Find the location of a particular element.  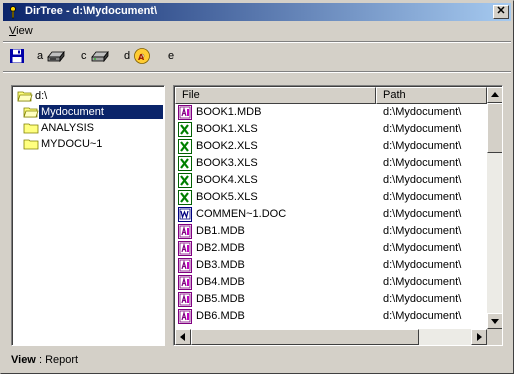

arrow-up-icon is located at coordinates (495, 94).